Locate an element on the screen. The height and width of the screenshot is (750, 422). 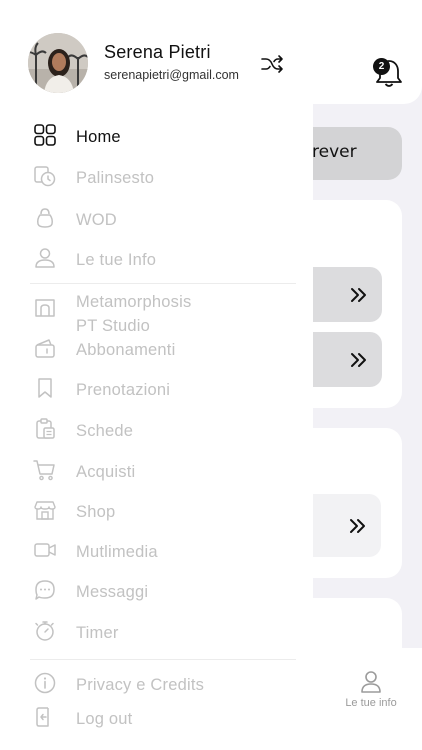
schedule-icon is located at coordinates (45, 176).